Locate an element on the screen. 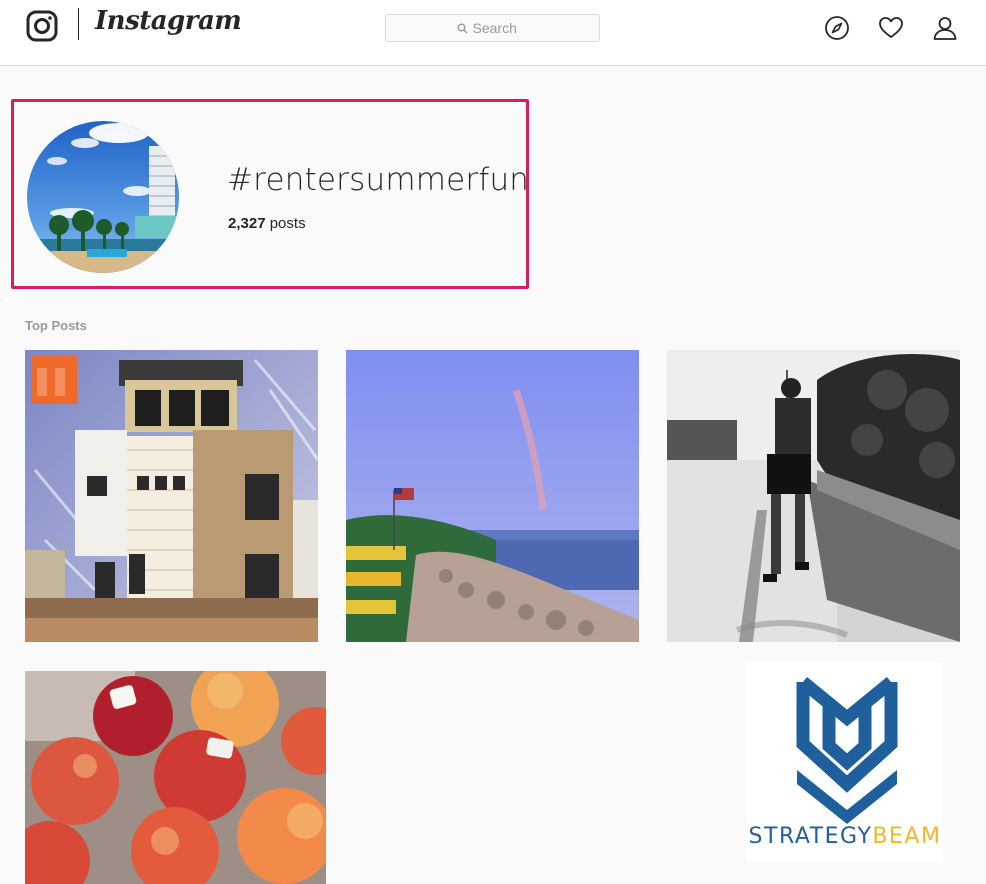 The height and width of the screenshot is (884, 986). strategybeam-wordmark: STRATEGYBEAM is located at coordinates (845, 836).